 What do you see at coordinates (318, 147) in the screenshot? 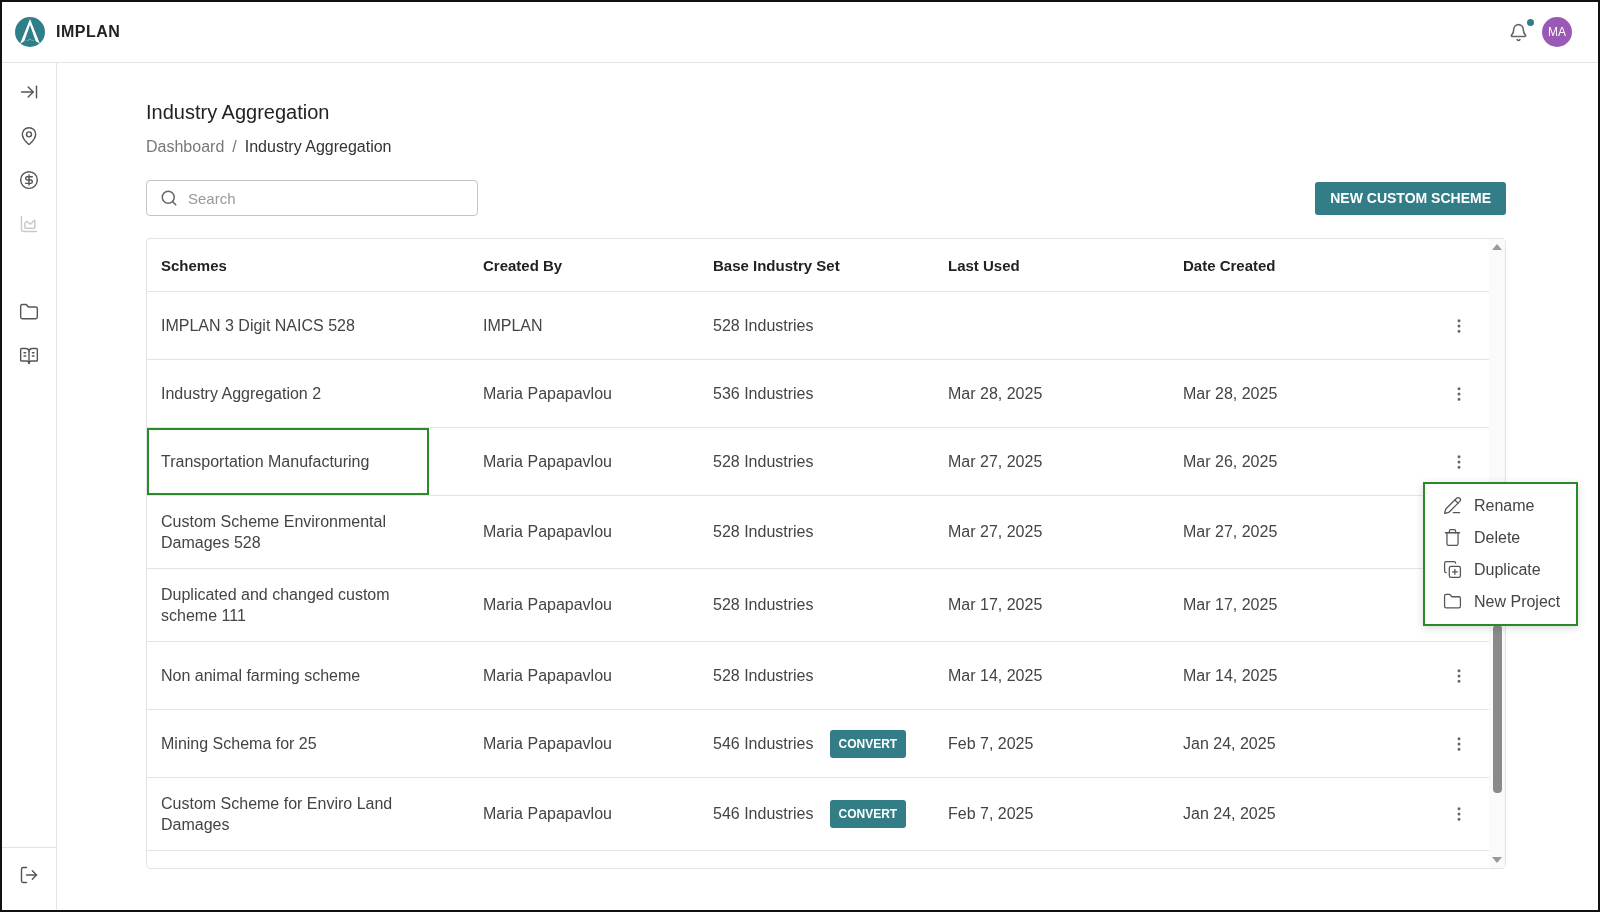
I see `breadcrumb-current: Industry Aggregation` at bounding box center [318, 147].